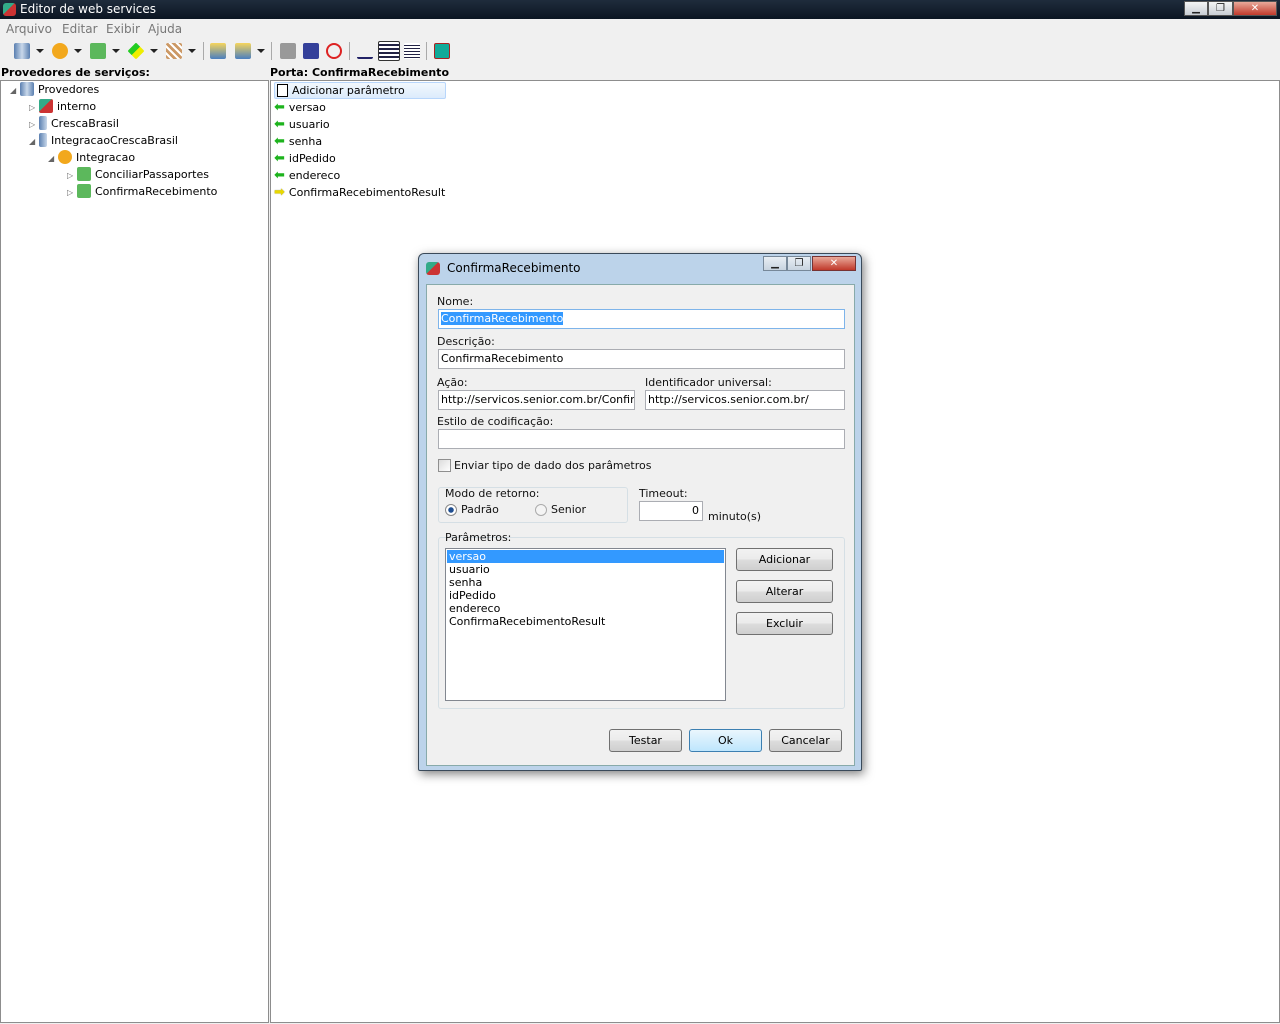 This screenshot has width=1280, height=1024. Describe the element at coordinates (389, 51) in the screenshot. I see `list-view-button` at that location.